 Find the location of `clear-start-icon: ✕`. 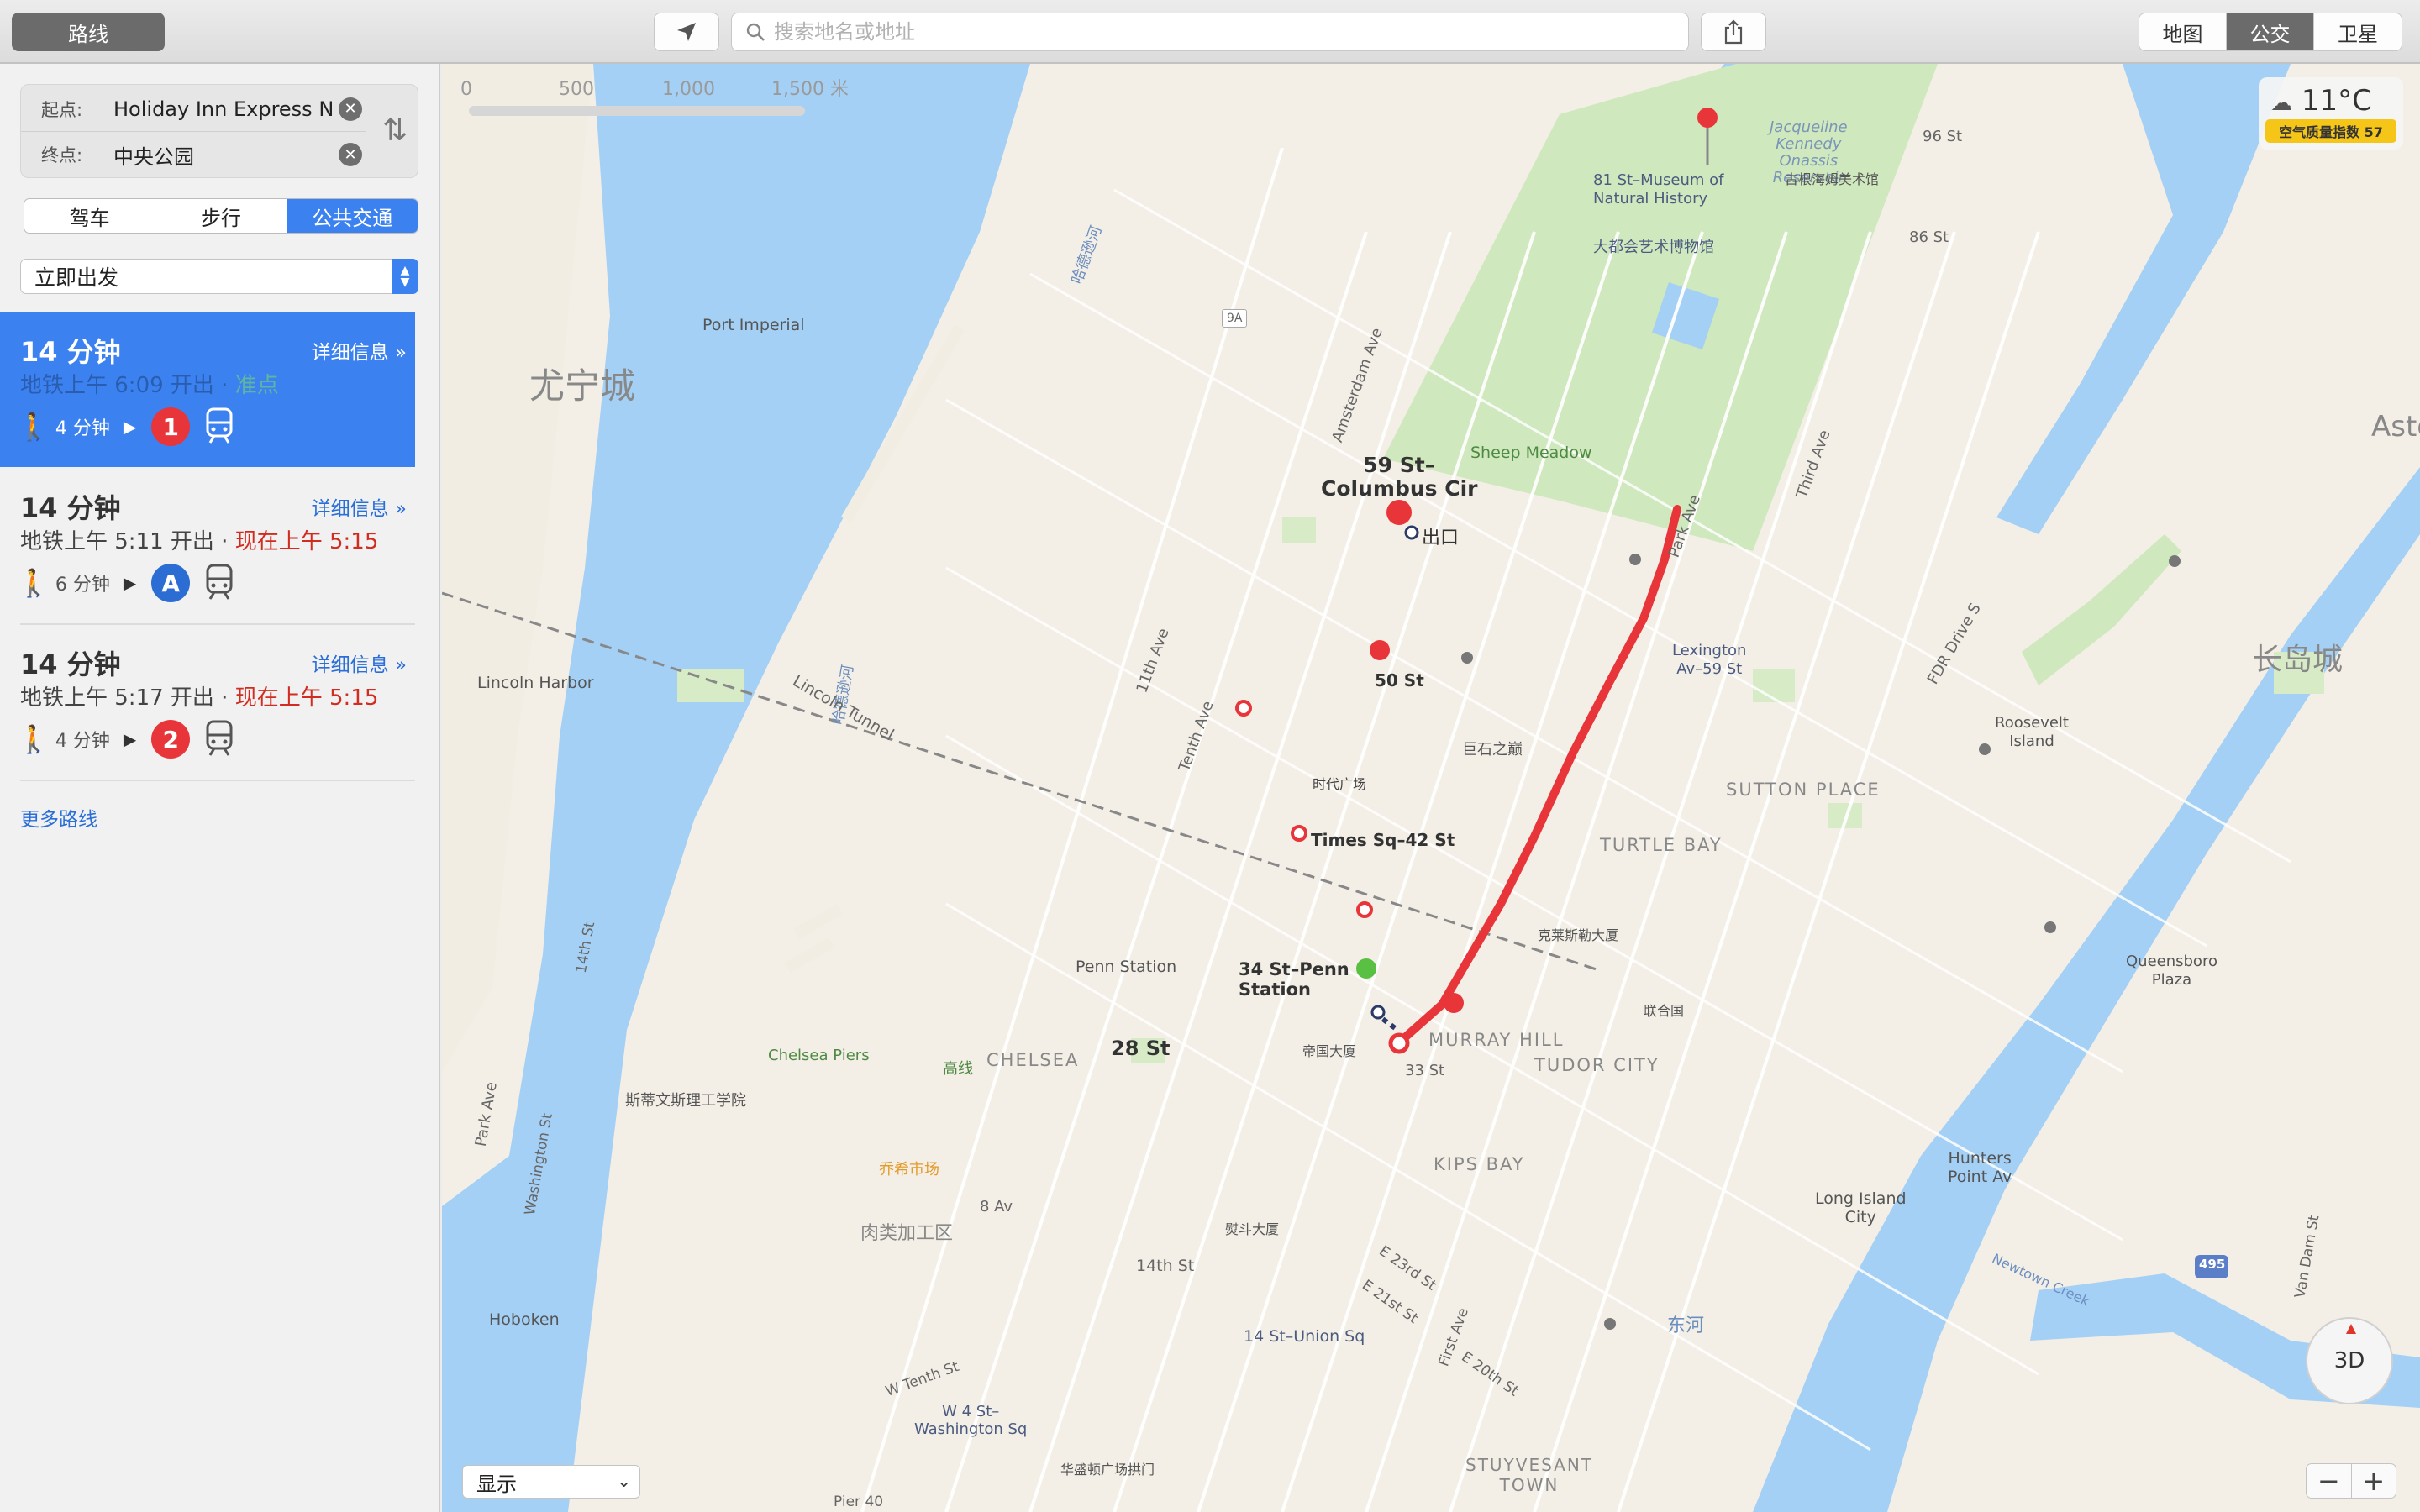

clear-start-icon: ✕ is located at coordinates (351, 109).